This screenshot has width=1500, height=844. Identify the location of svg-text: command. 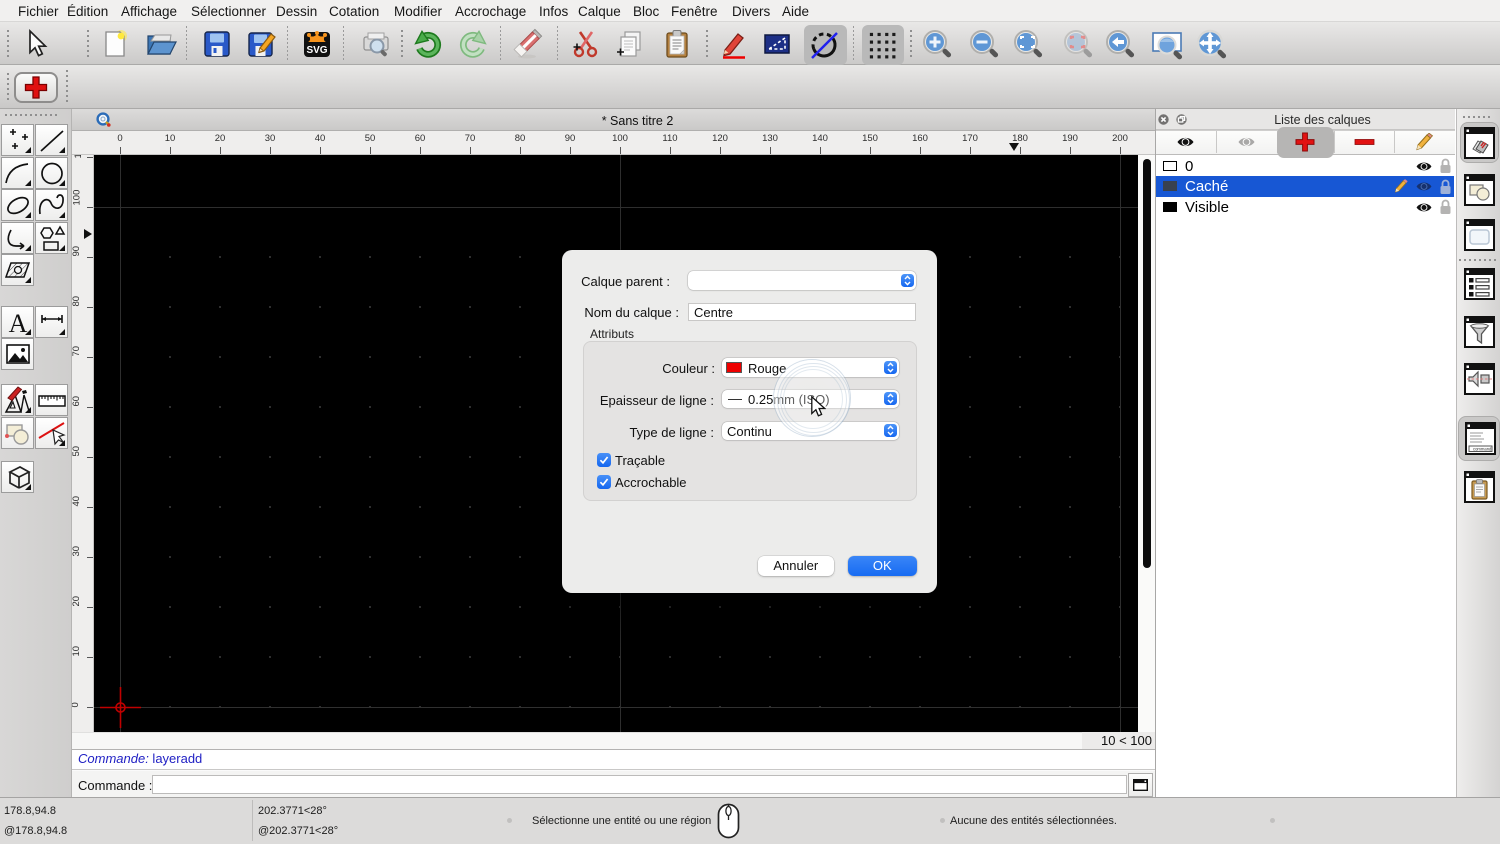
(1482, 449).